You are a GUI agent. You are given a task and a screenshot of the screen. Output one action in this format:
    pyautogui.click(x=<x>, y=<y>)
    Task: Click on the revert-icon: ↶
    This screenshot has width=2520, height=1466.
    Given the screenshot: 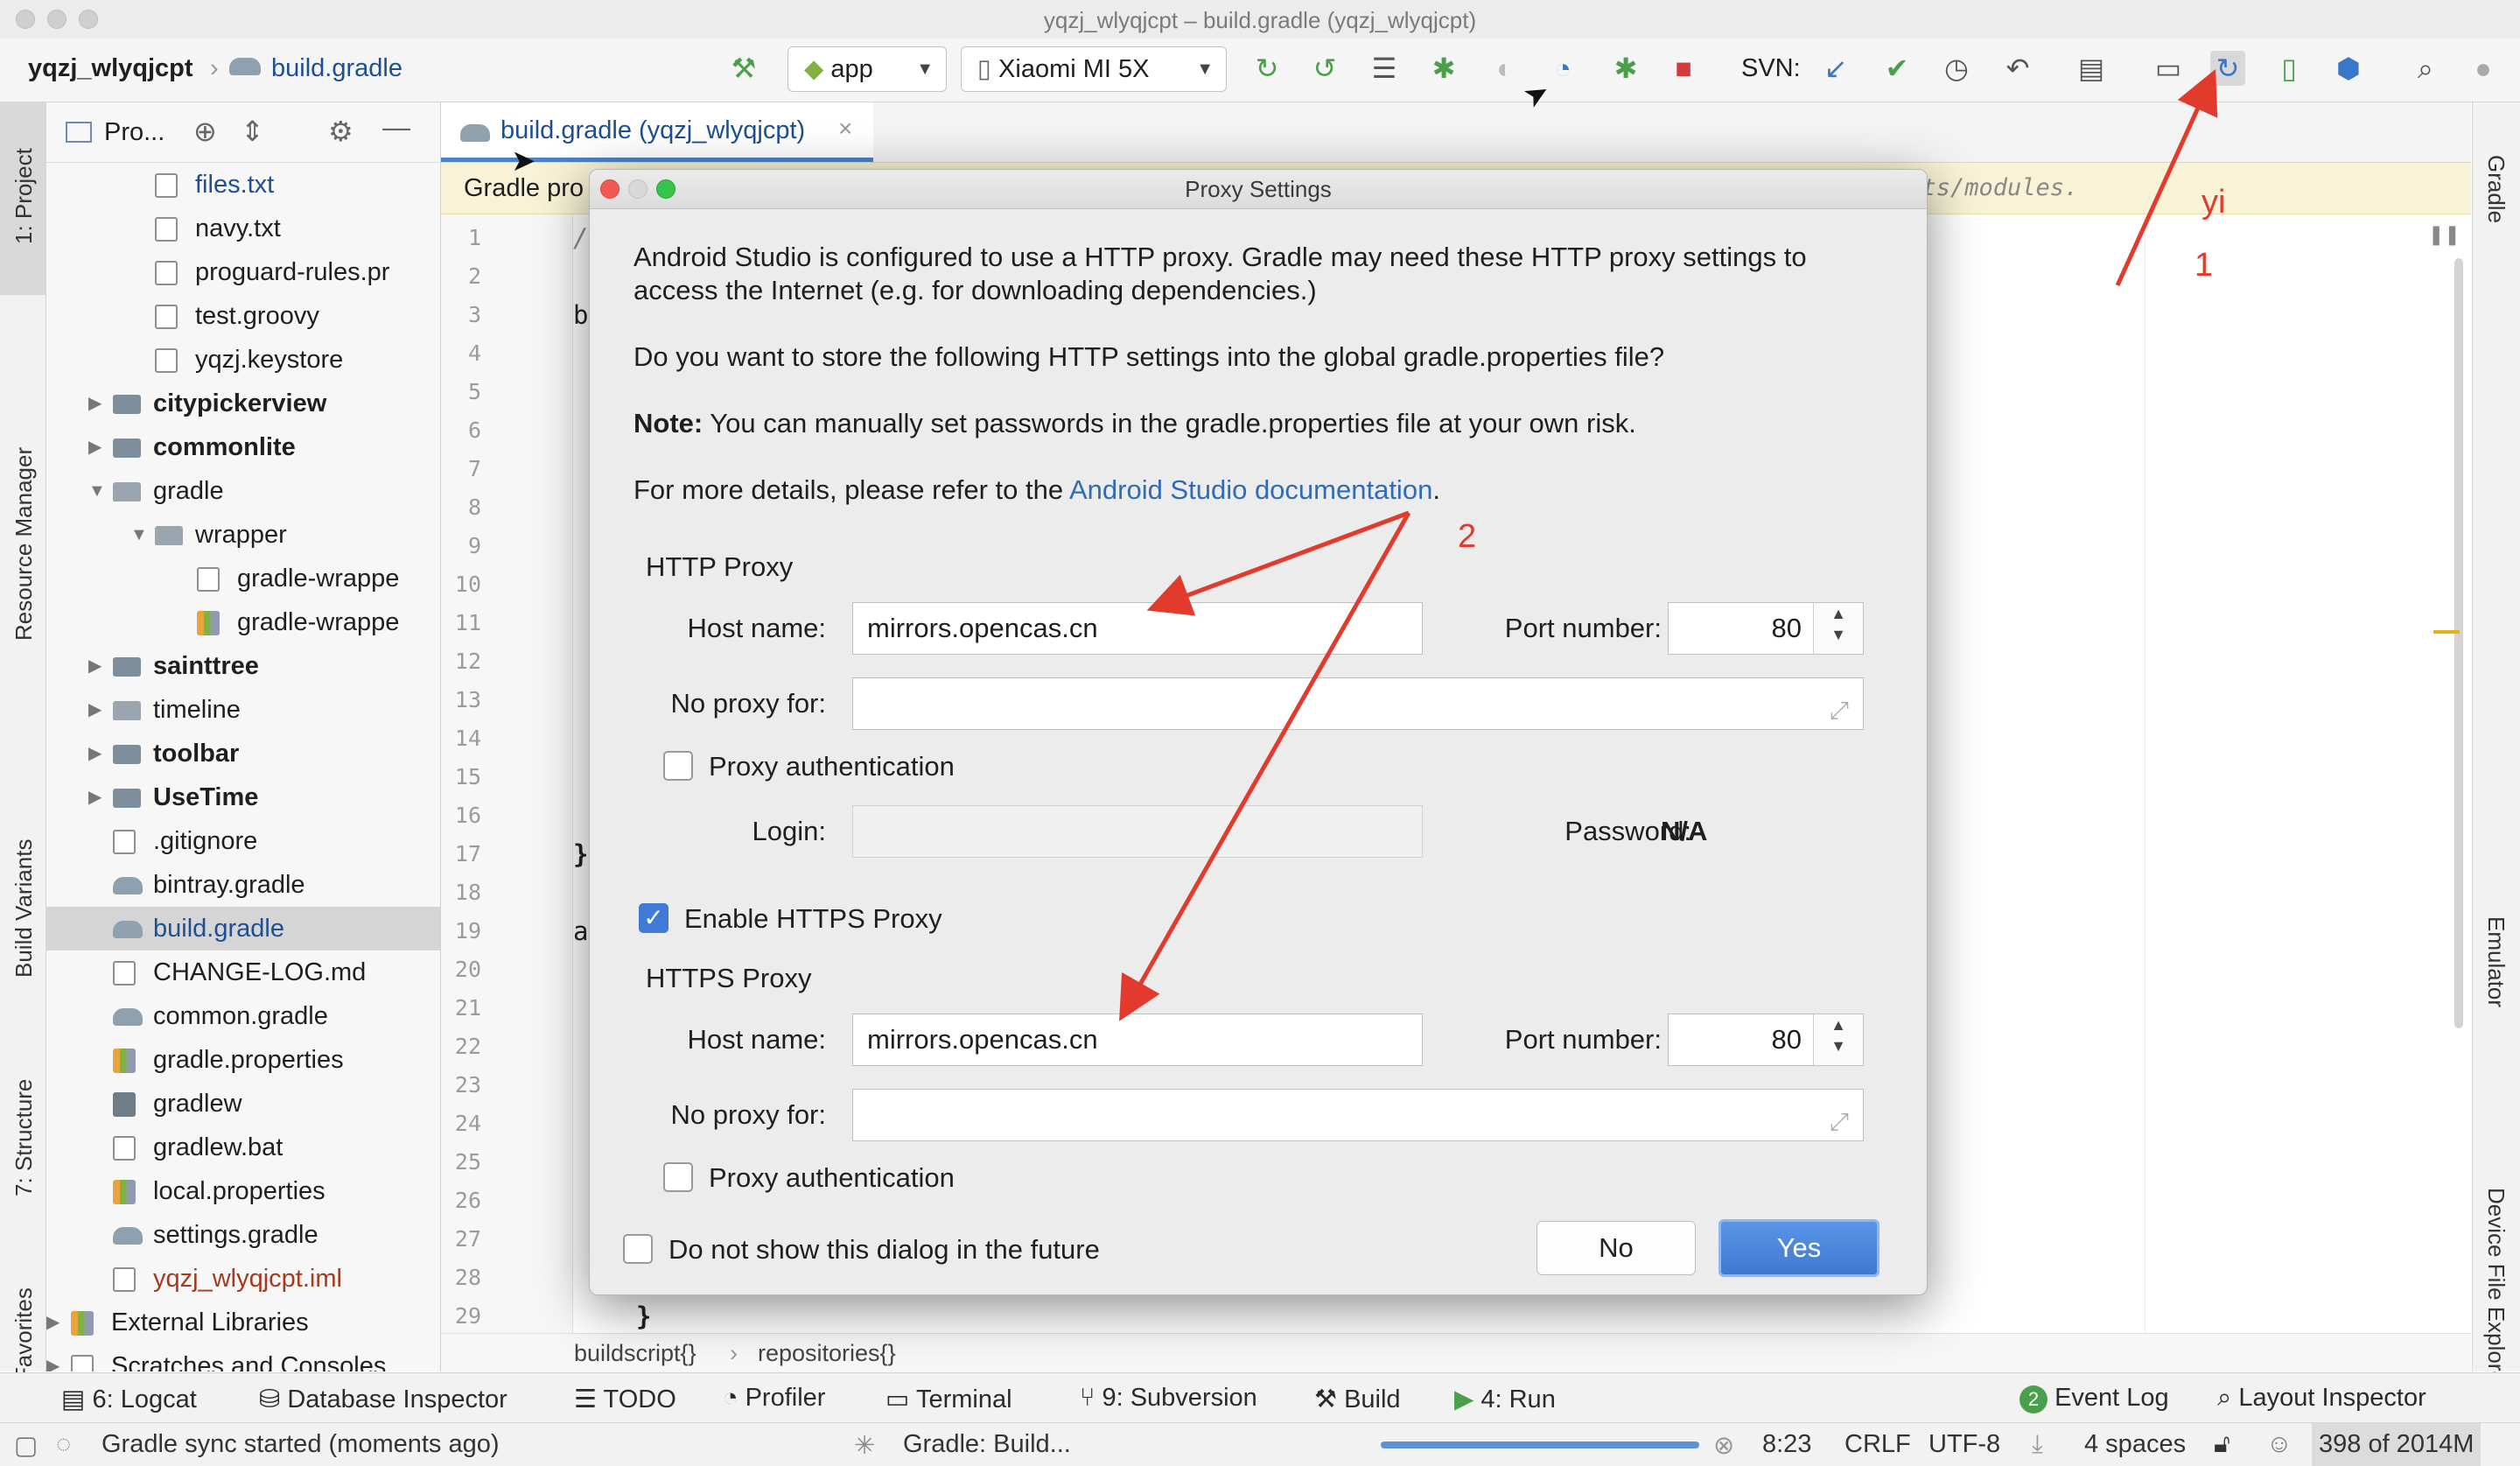 What is the action you would take?
    pyautogui.click(x=2017, y=68)
    